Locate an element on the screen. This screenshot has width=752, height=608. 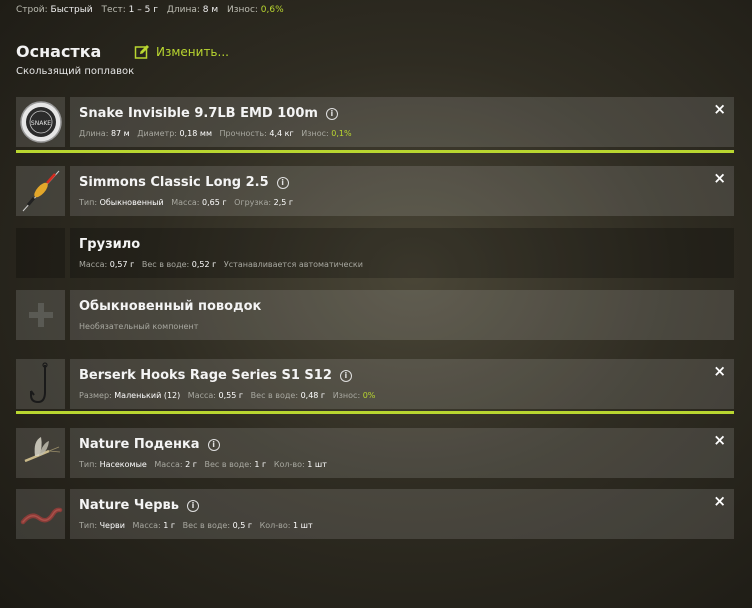
float-mass-value: 0,65 г is located at coordinates (214, 202).